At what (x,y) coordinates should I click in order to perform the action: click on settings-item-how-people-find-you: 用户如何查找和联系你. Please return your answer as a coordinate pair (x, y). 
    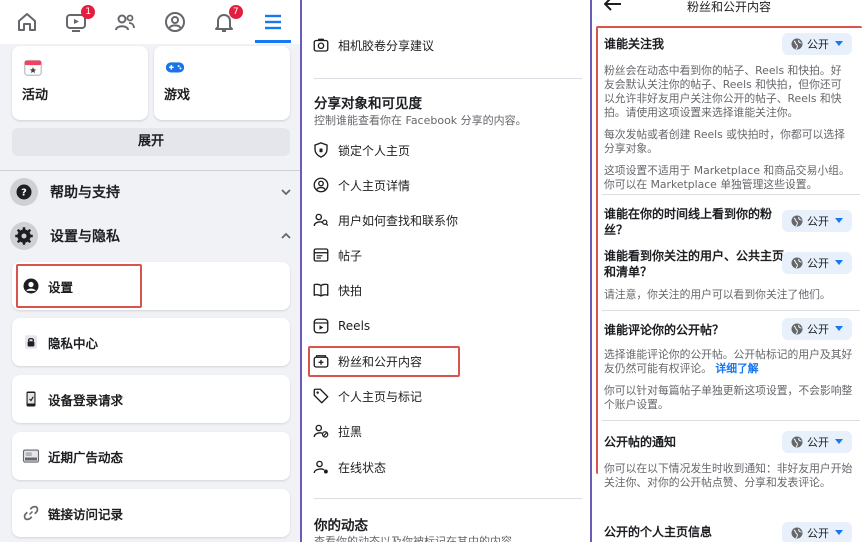
    Looking at the image, I should click on (447, 220).